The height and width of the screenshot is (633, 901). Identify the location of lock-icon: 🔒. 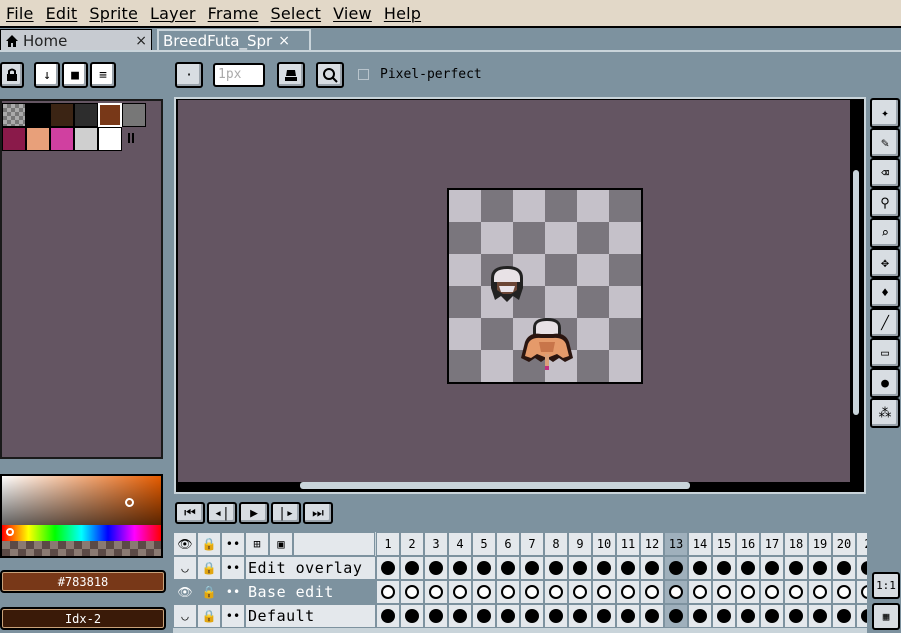
(209, 616).